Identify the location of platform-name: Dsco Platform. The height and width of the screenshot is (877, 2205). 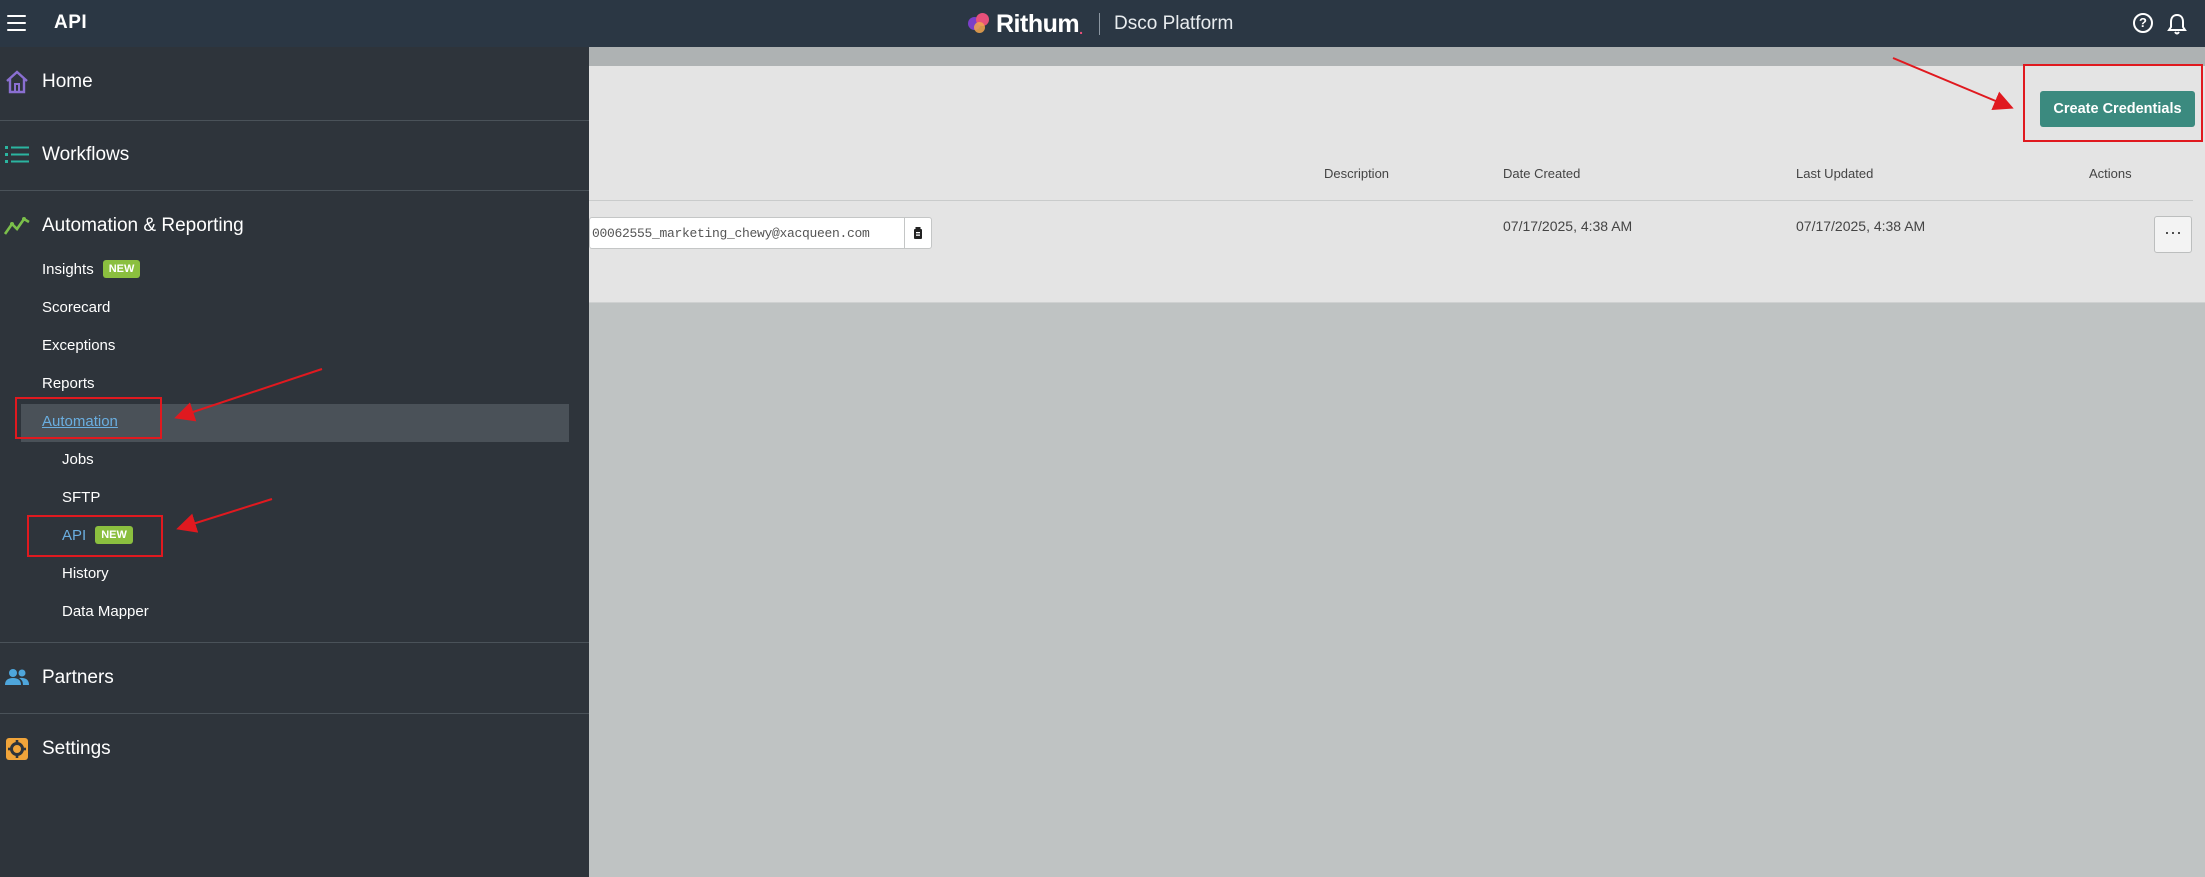
(1174, 23).